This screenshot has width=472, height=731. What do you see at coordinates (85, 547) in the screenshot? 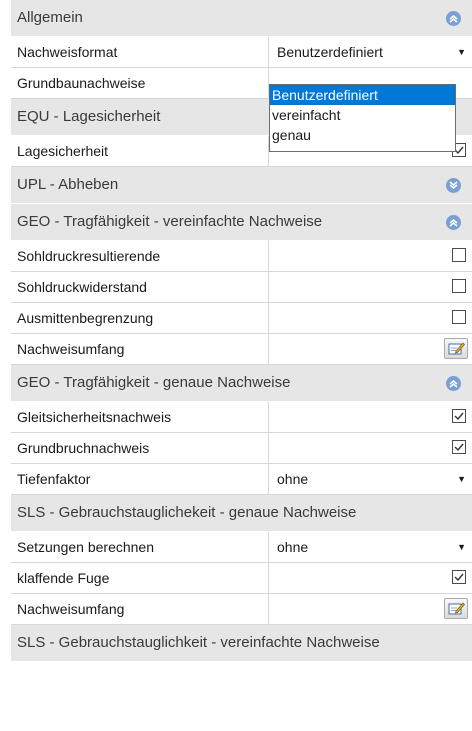
I see `property-label: Setzungen berechnen` at bounding box center [85, 547].